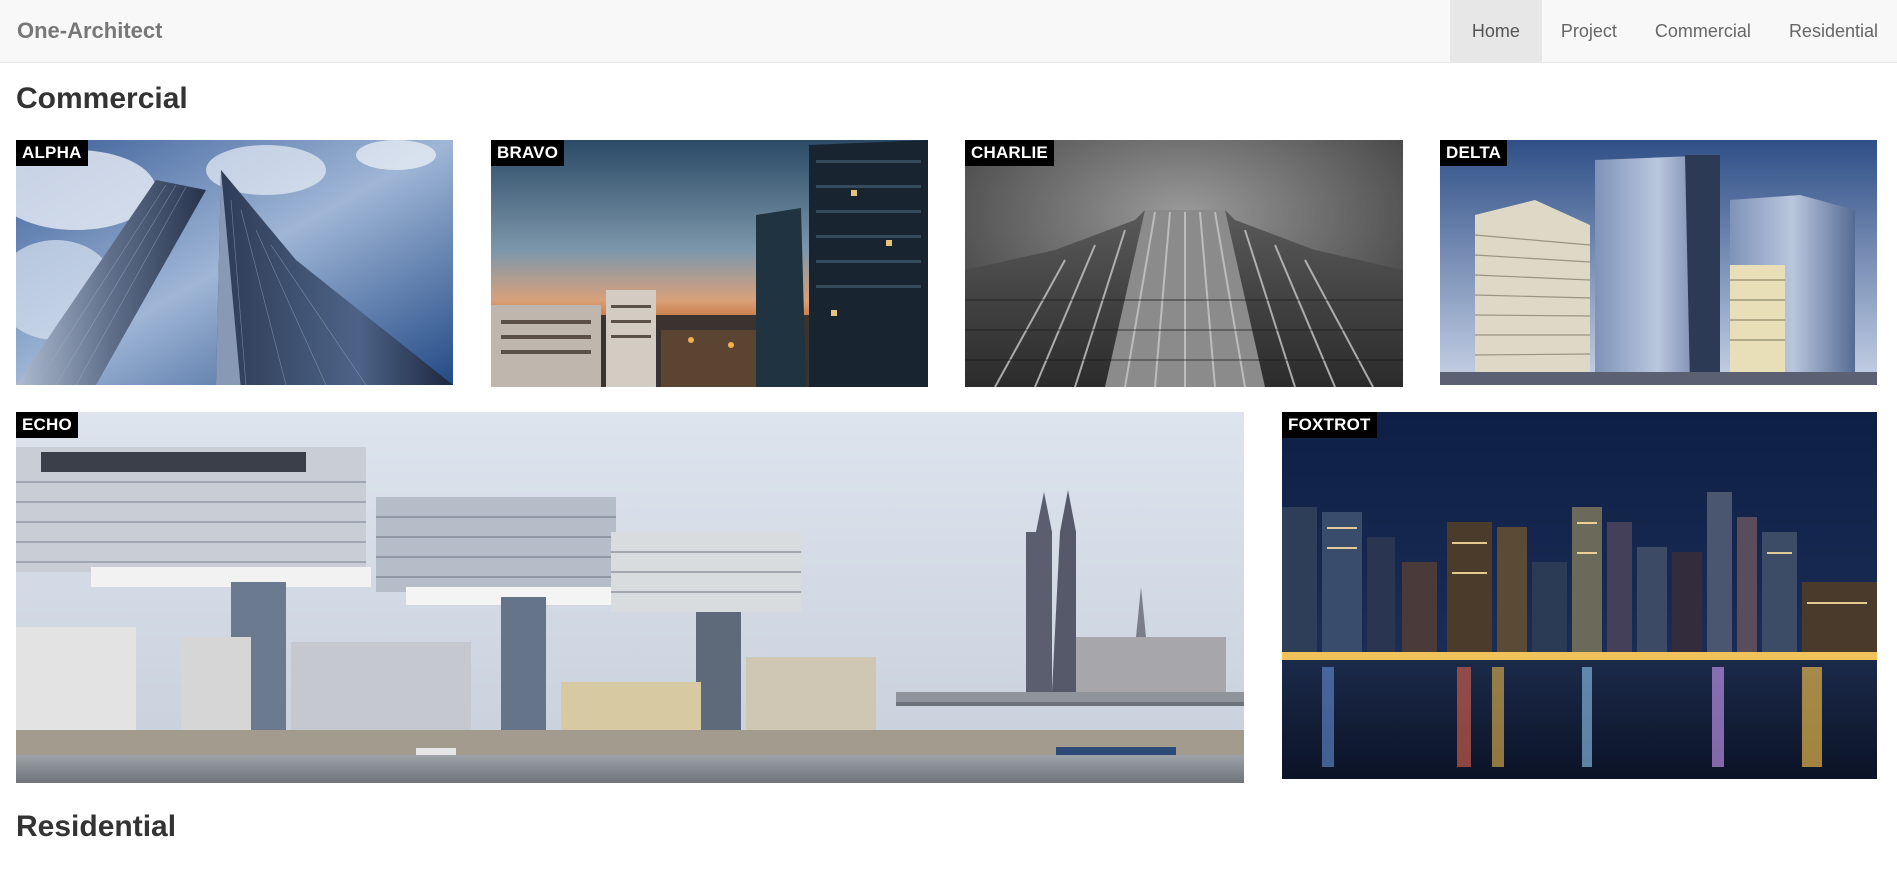 The width and height of the screenshot is (1897, 870). I want to click on nav-menu: Home Project Commercial Residential, so click(1673, 31).